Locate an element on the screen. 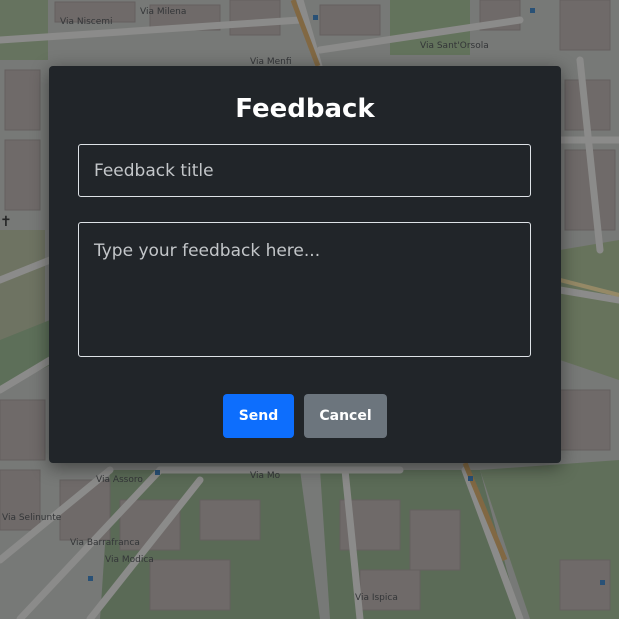 This screenshot has height=619, width=619. send-button: Send is located at coordinates (258, 416).